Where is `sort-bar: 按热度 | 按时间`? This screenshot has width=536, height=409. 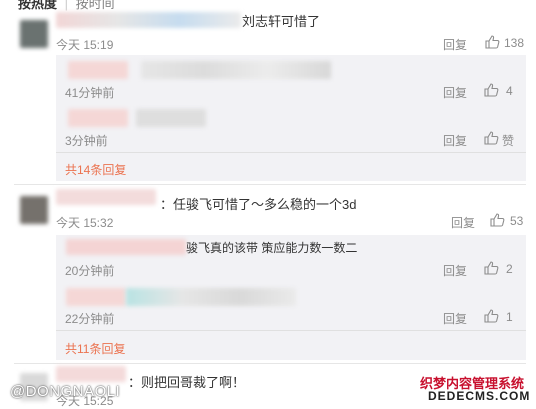
sort-bar: 按热度 | 按时间 is located at coordinates (66, 6).